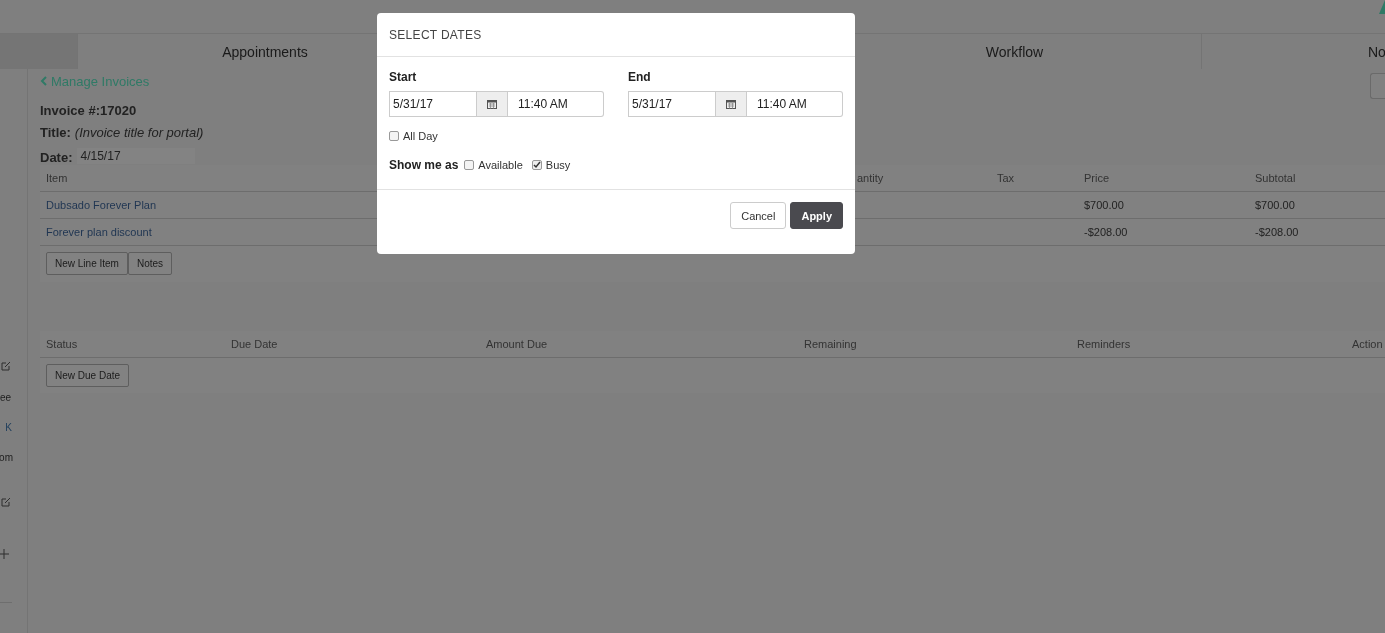  I want to click on table-button: New Line Item, so click(87, 263).